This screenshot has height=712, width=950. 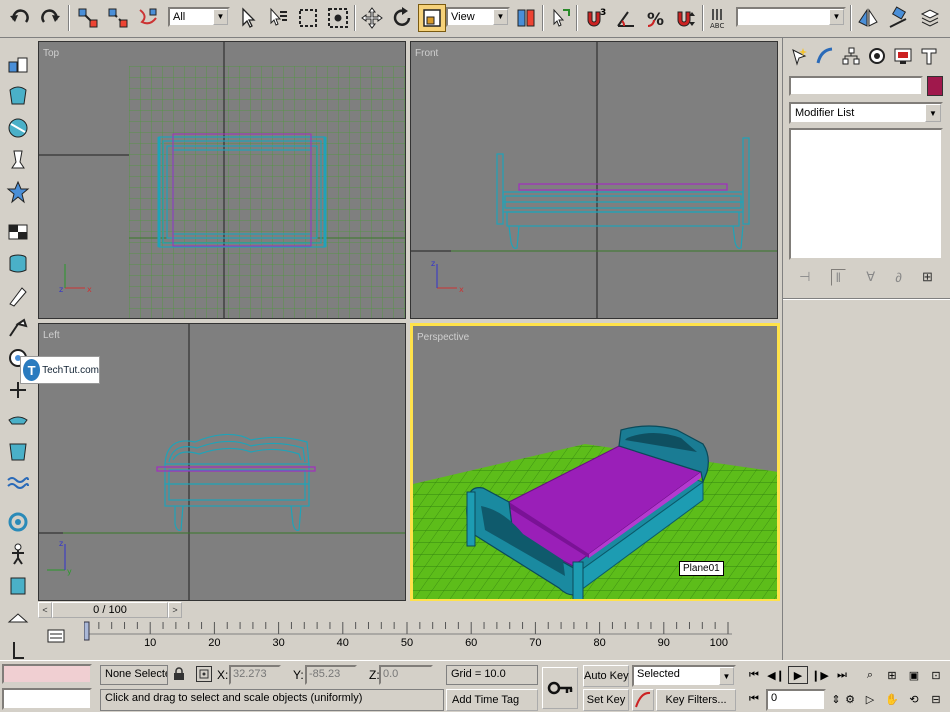 I want to click on lights-cameras-tab-icon, so click(x=18, y=264).